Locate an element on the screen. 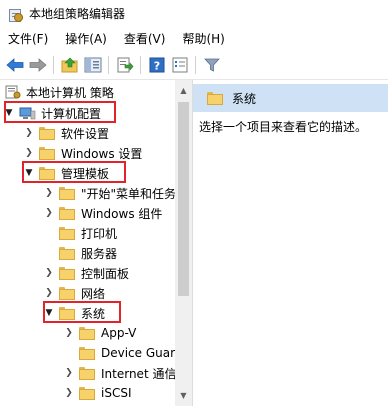 This screenshot has height=406, width=388. tree-item-label: 打印机 is located at coordinates (99, 233).